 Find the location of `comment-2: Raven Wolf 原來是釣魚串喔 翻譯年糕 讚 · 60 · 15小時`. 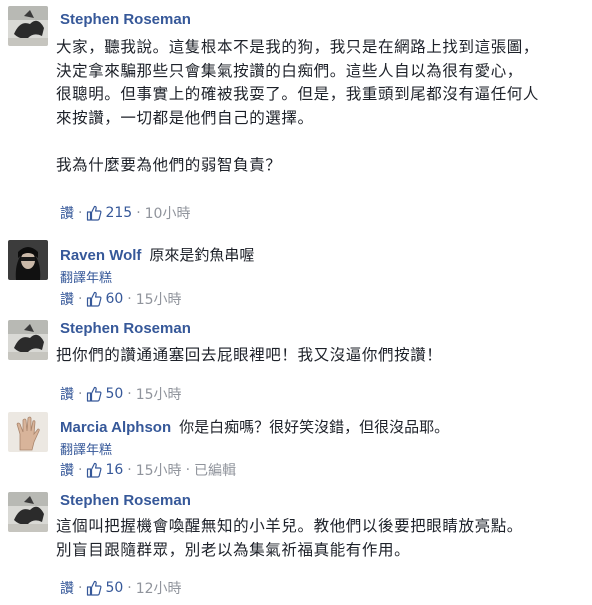

comment-2: Raven Wolf 原來是釣魚串喔 翻譯年糕 讚 · 60 · 15小時 is located at coordinates (296, 273).